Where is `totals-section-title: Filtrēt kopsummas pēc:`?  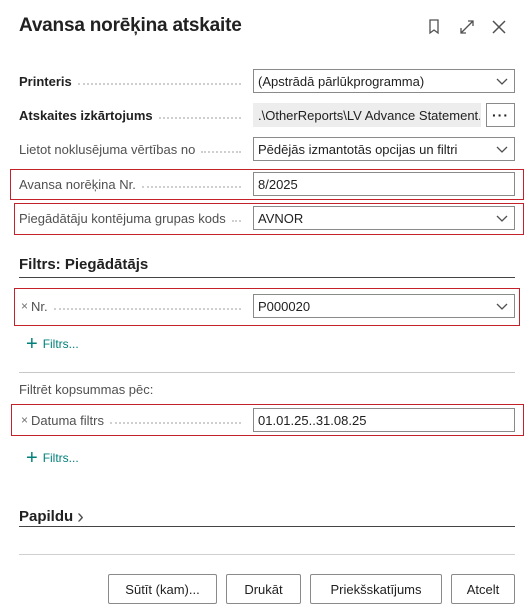
totals-section-title: Filtrēt kopsummas pēc: is located at coordinates (86, 389).